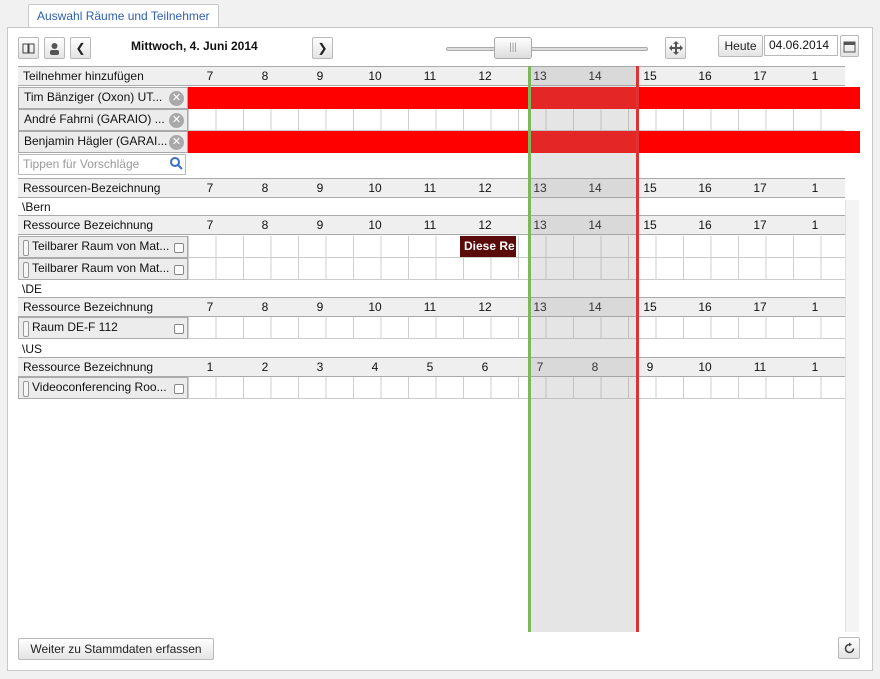  What do you see at coordinates (852, 416) in the screenshot?
I see `vertical-scrollbar` at bounding box center [852, 416].